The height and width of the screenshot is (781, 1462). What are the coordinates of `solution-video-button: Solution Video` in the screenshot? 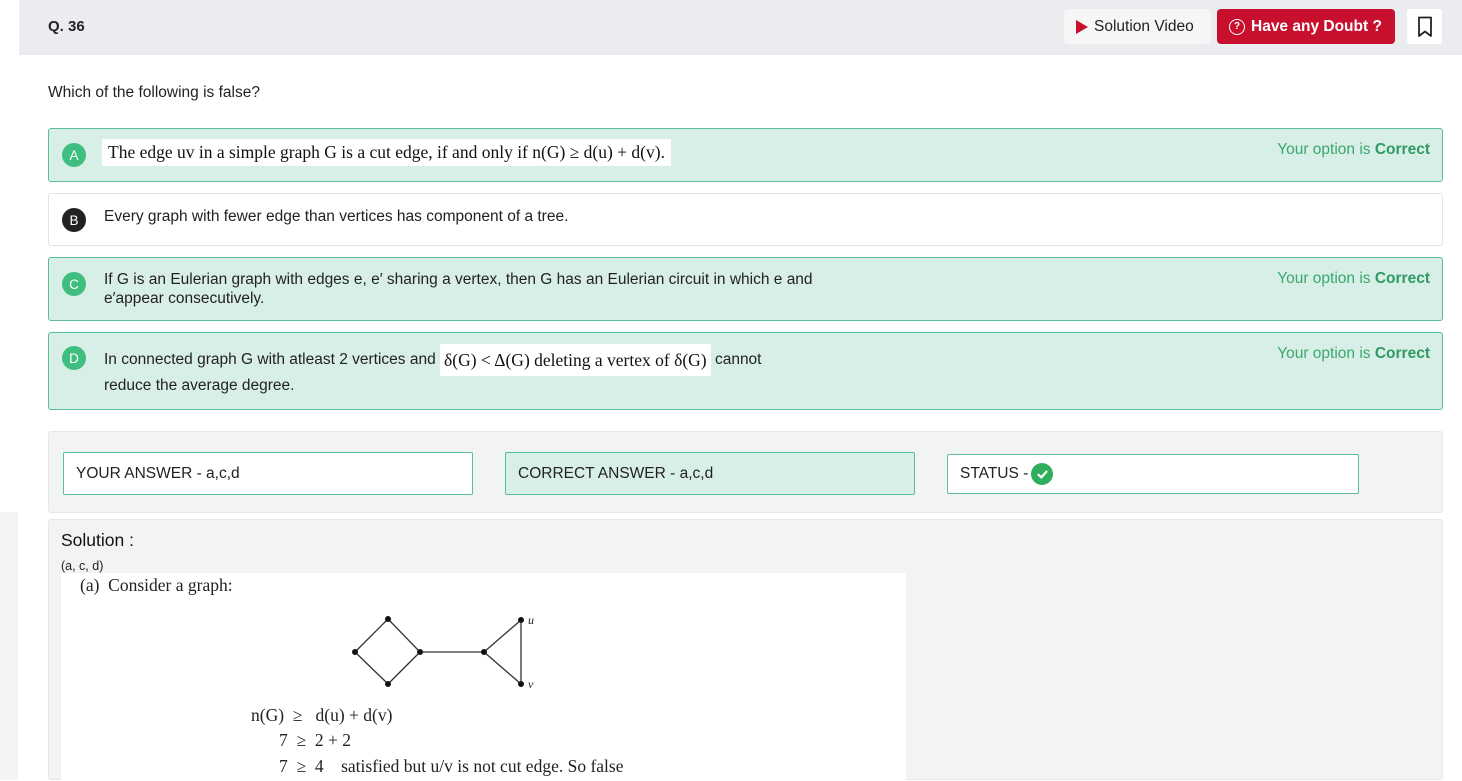 It's located at (1137, 26).